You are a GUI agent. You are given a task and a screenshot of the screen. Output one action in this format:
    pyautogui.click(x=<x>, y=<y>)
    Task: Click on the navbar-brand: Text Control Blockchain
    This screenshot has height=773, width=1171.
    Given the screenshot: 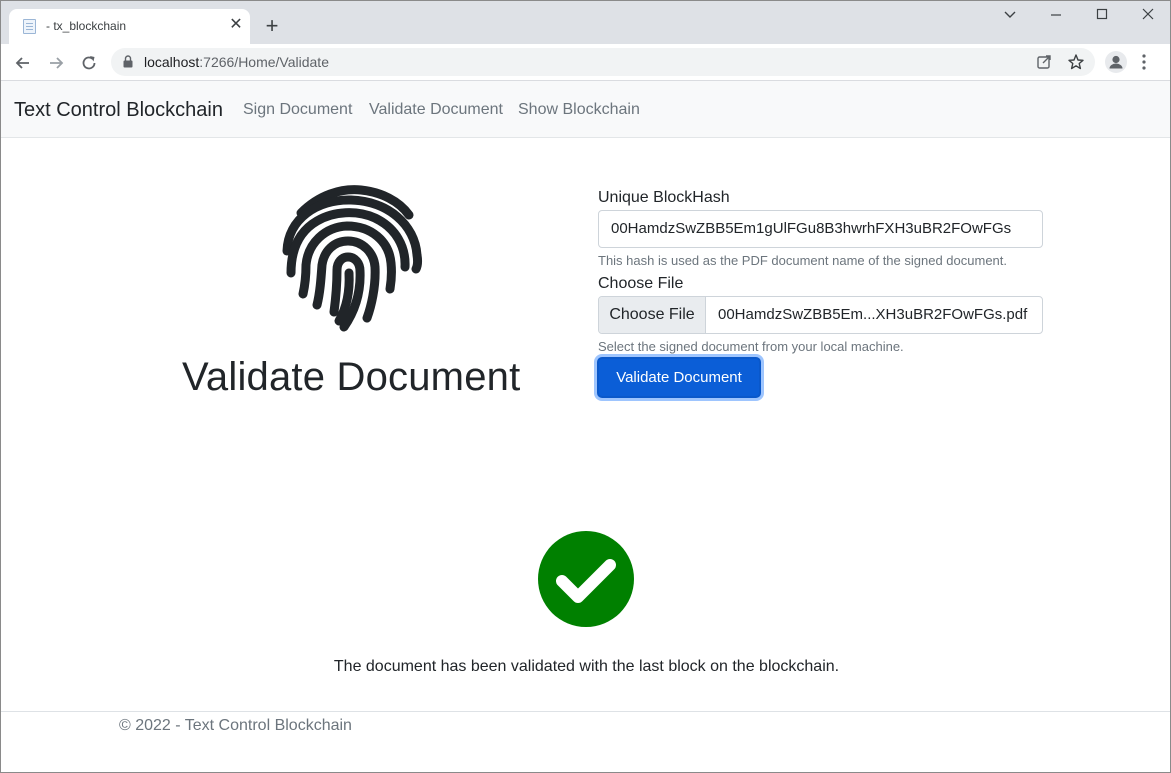 What is the action you would take?
    pyautogui.click(x=118, y=110)
    